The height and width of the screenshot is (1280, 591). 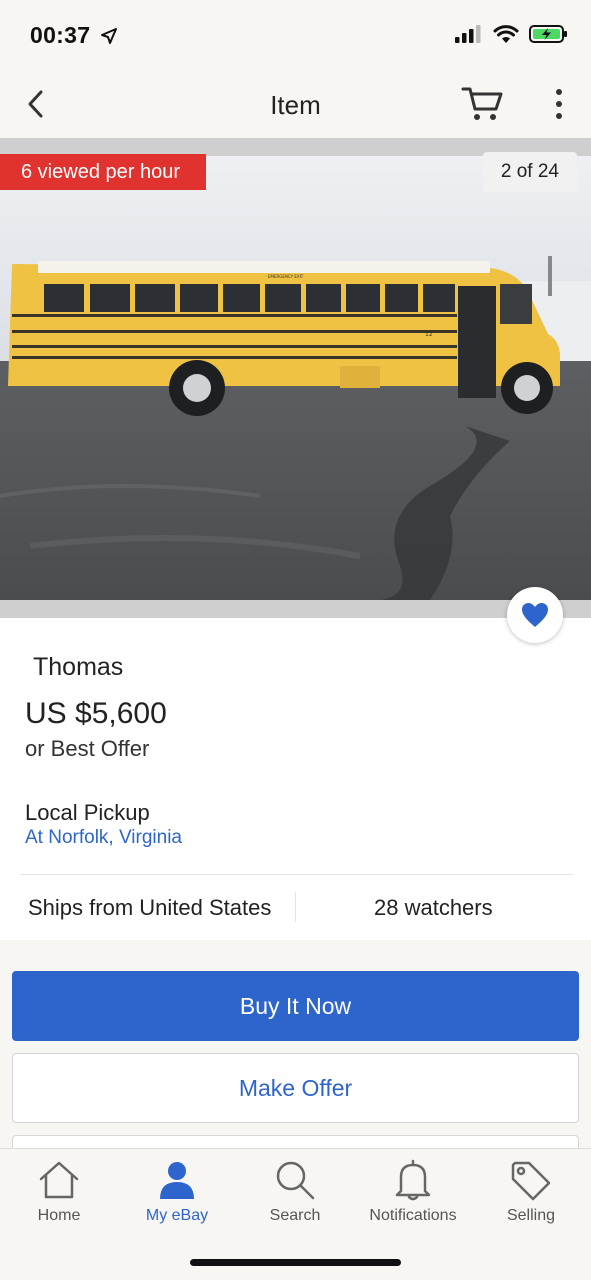 What do you see at coordinates (429, 334) in the screenshot?
I see `bus-number: 12` at bounding box center [429, 334].